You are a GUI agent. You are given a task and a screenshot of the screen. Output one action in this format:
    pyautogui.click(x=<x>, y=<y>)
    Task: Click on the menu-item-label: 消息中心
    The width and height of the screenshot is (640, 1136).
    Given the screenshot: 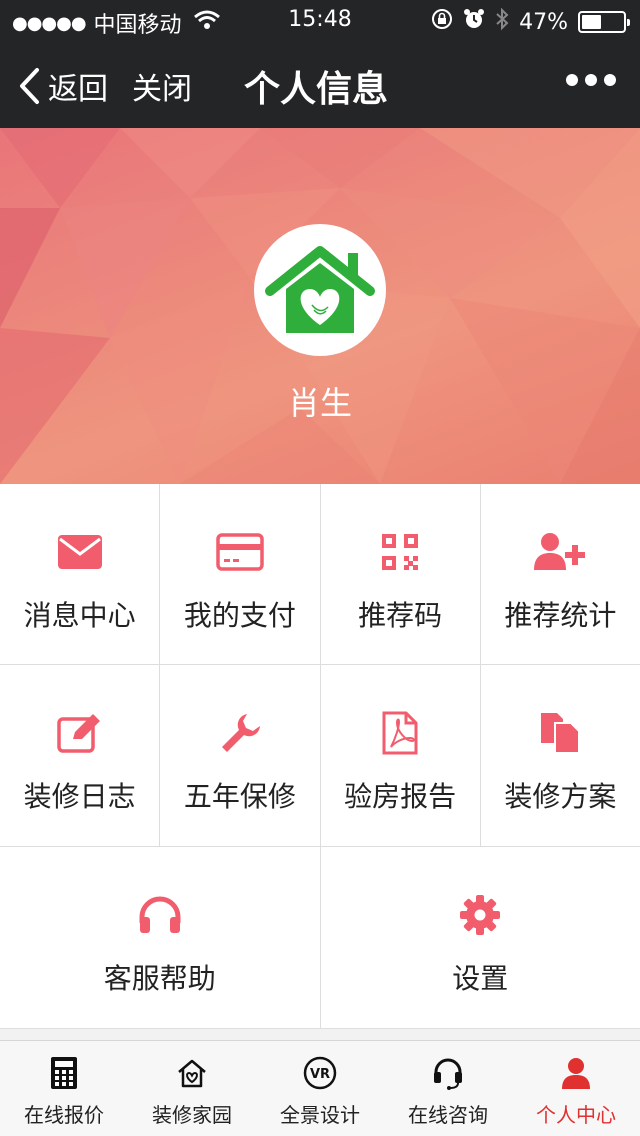 What is the action you would take?
    pyautogui.click(x=79, y=615)
    